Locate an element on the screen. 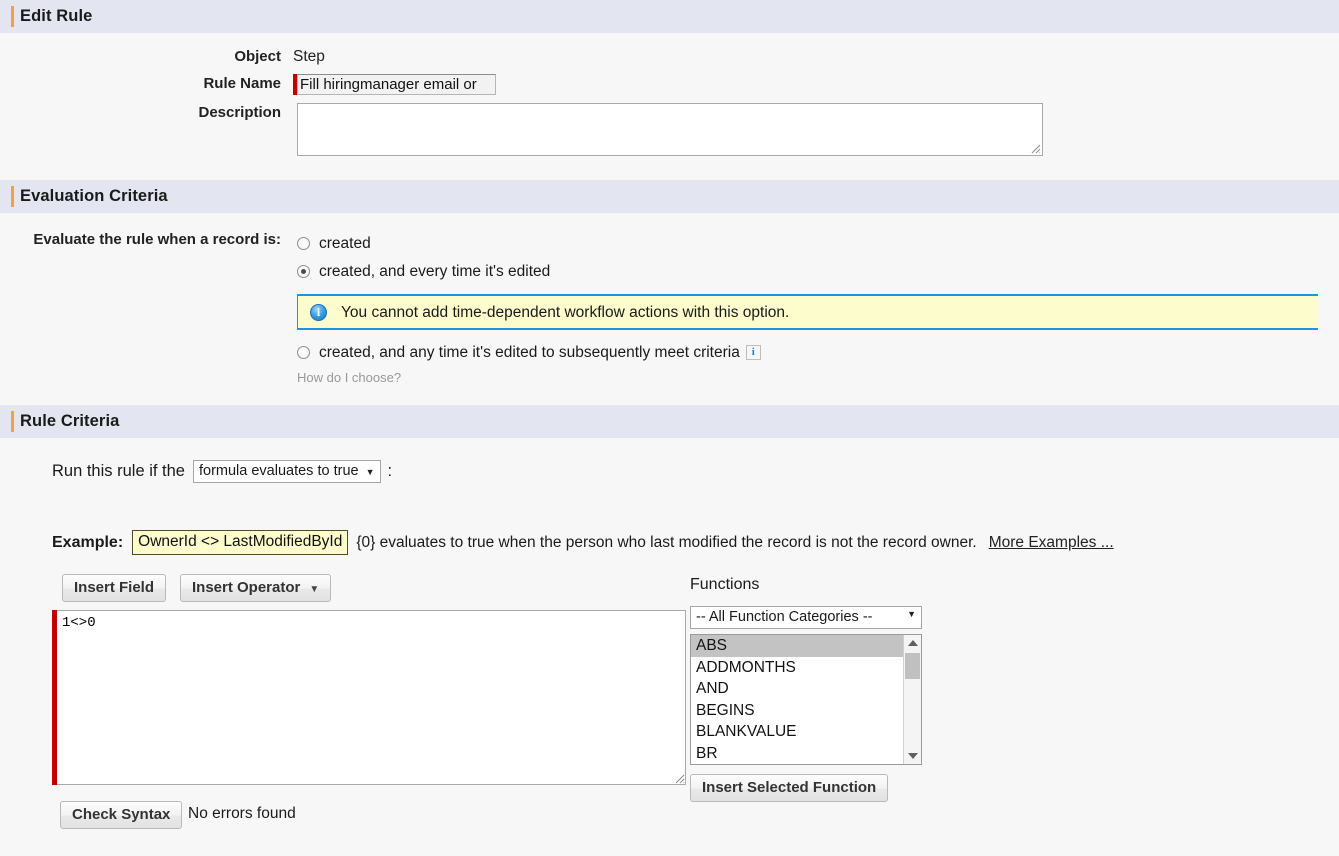 The image size is (1339, 856). radio-option-created: created is located at coordinates (818, 243).